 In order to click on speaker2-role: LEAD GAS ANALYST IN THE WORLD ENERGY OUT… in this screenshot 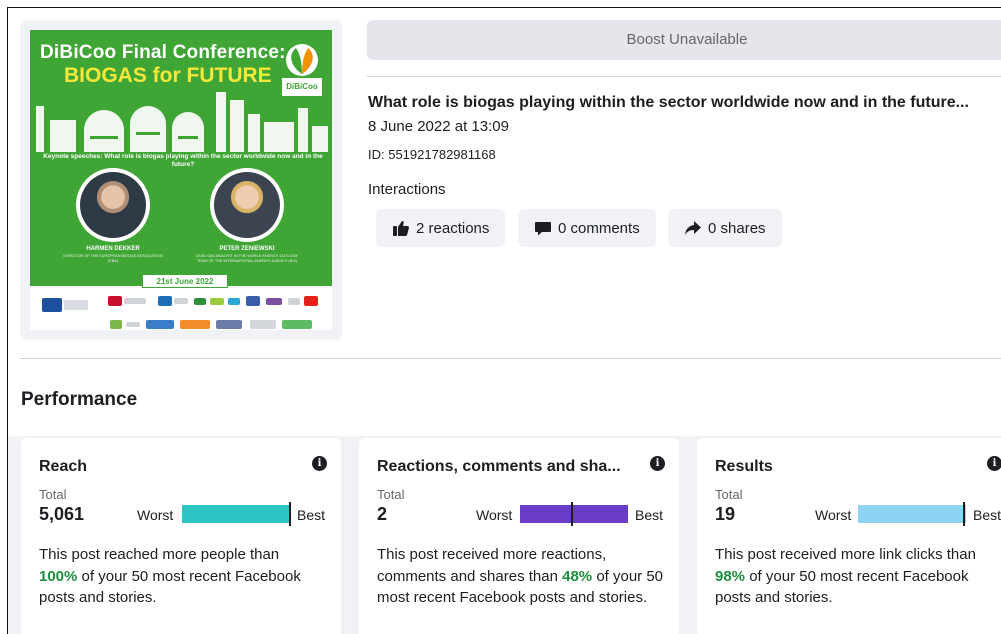, I will do `click(247, 258)`.